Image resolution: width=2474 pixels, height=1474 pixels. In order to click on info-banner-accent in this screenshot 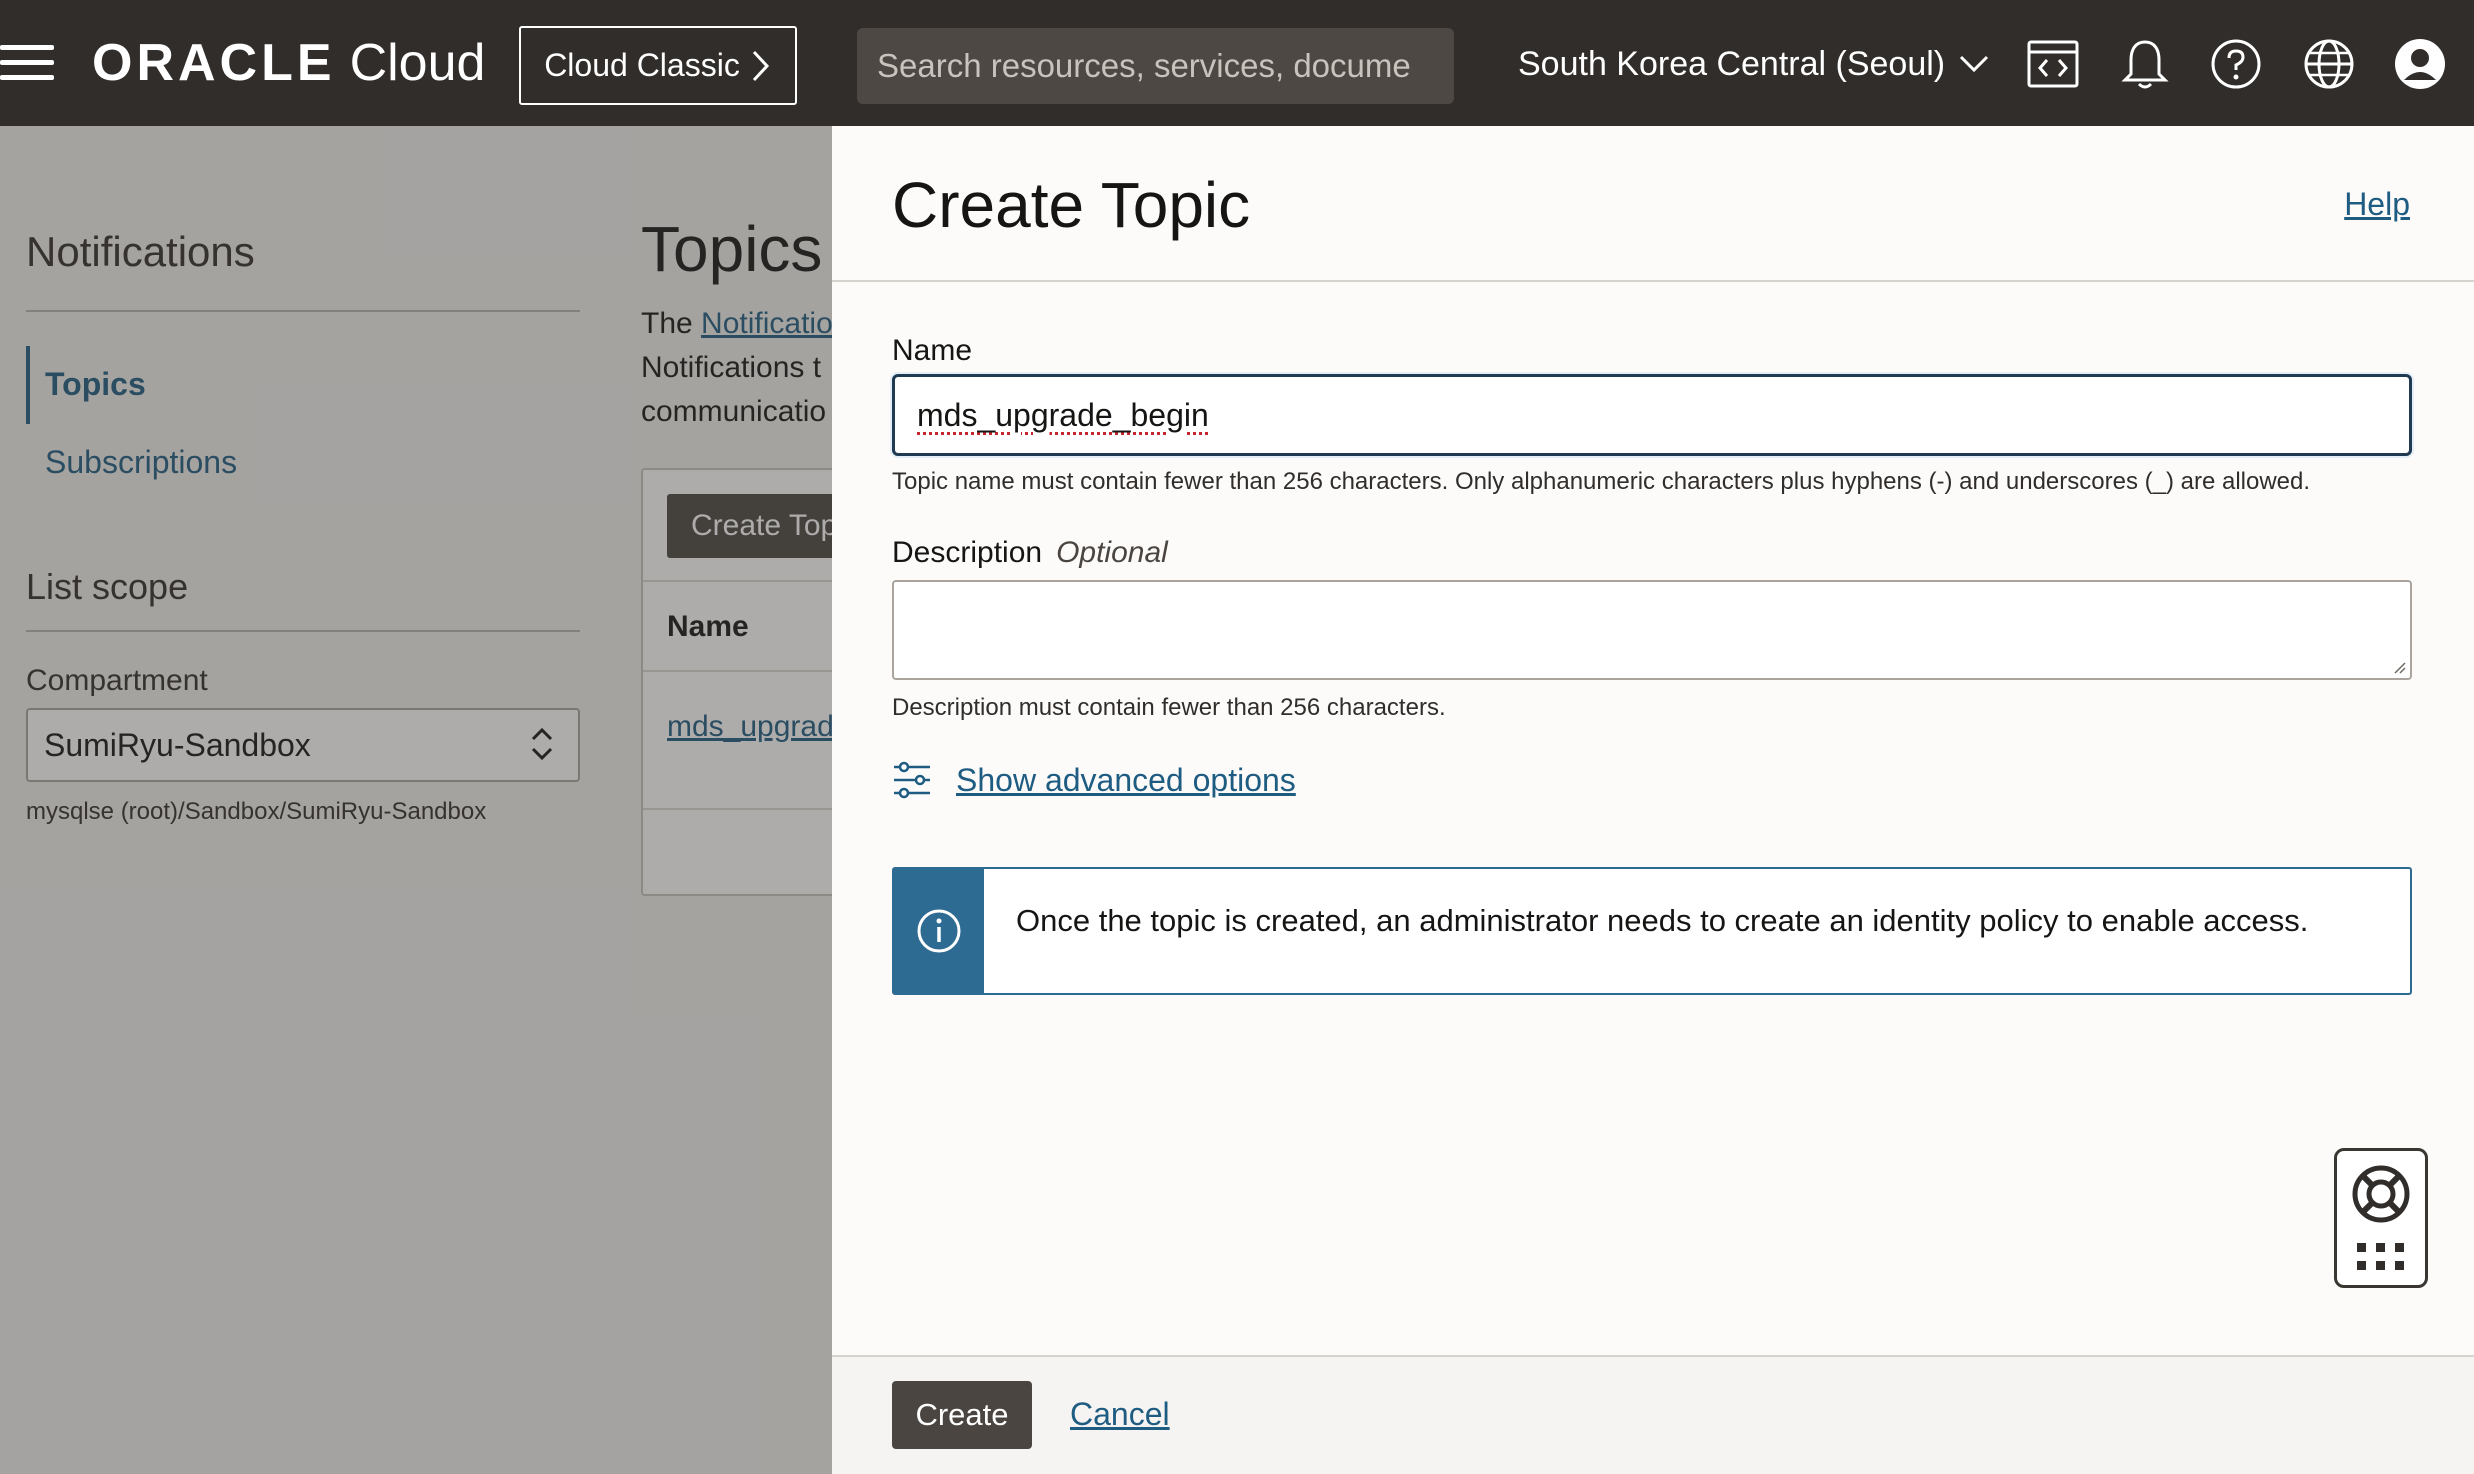, I will do `click(939, 931)`.